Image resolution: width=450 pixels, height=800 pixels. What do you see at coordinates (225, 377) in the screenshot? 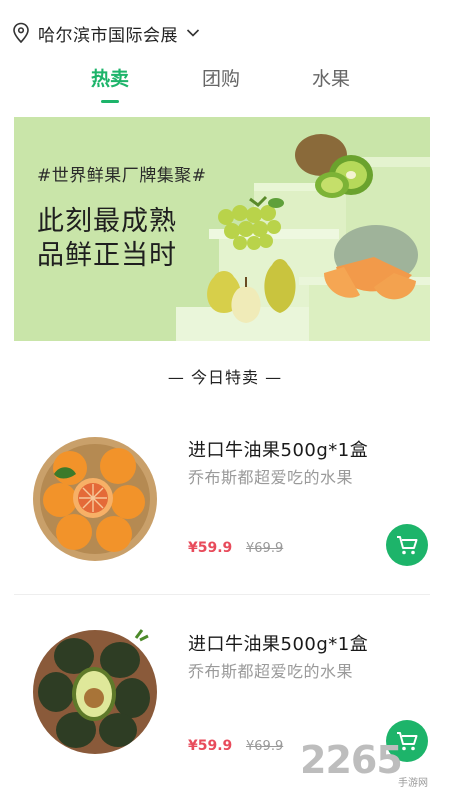
I see `section-title: — 今日特卖 —` at bounding box center [225, 377].